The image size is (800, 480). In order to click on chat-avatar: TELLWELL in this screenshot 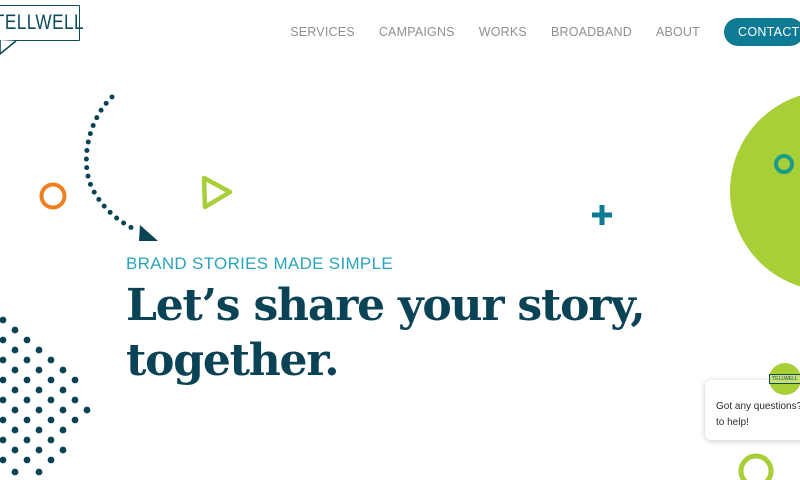, I will do `click(784, 379)`.